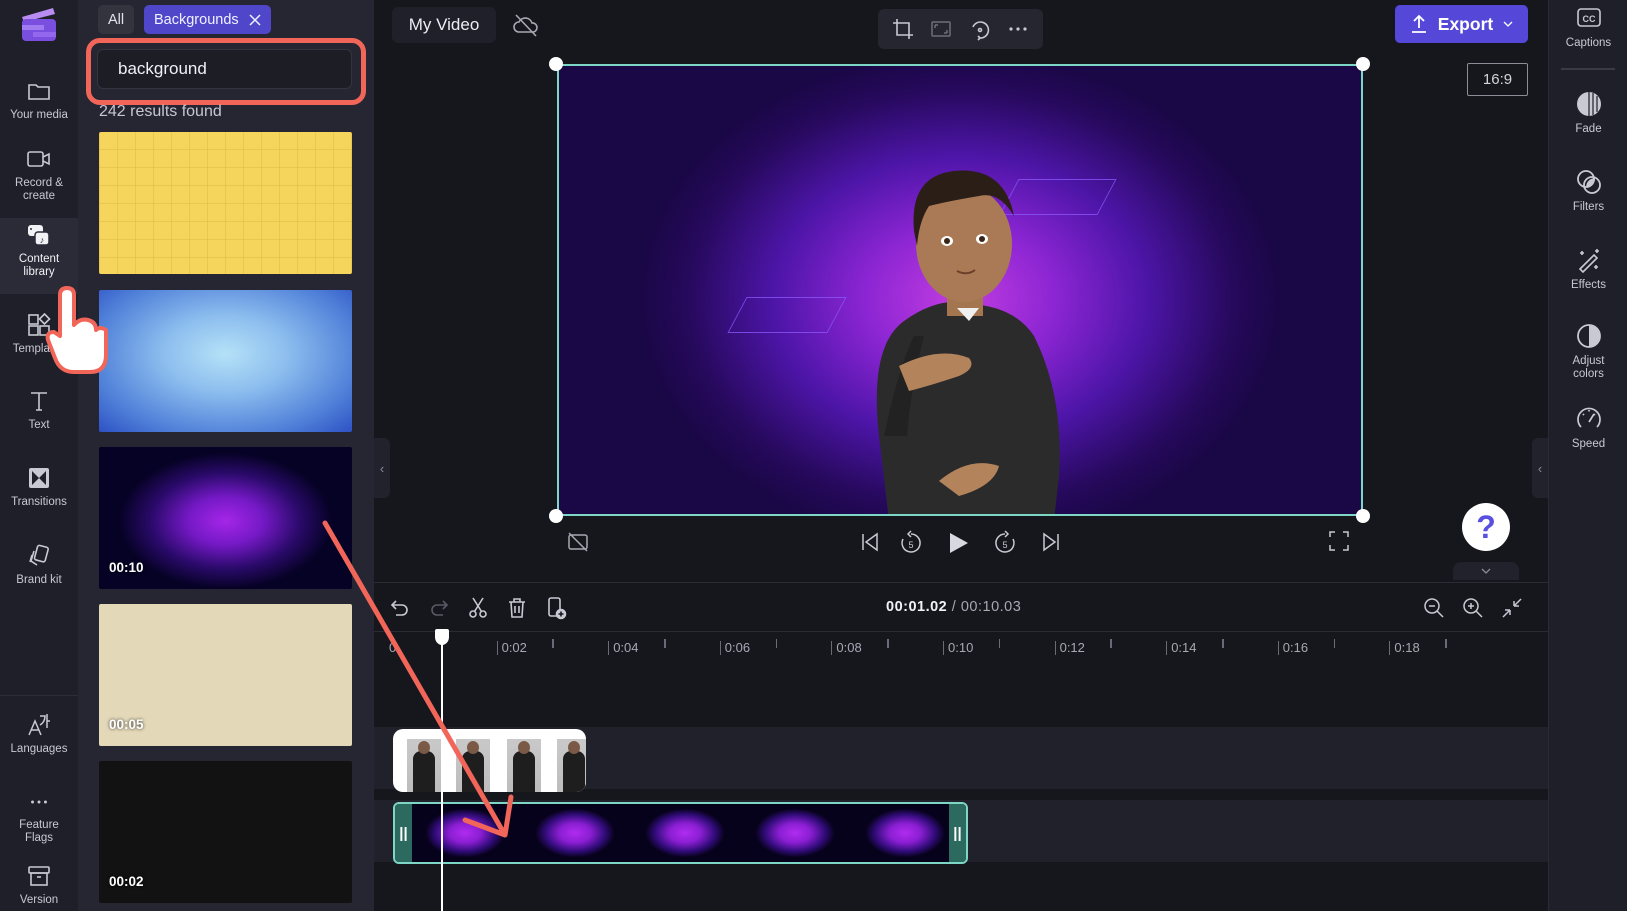 This screenshot has width=1627, height=911. What do you see at coordinates (1588, 191) in the screenshot?
I see `rail-item-filters: Filters` at bounding box center [1588, 191].